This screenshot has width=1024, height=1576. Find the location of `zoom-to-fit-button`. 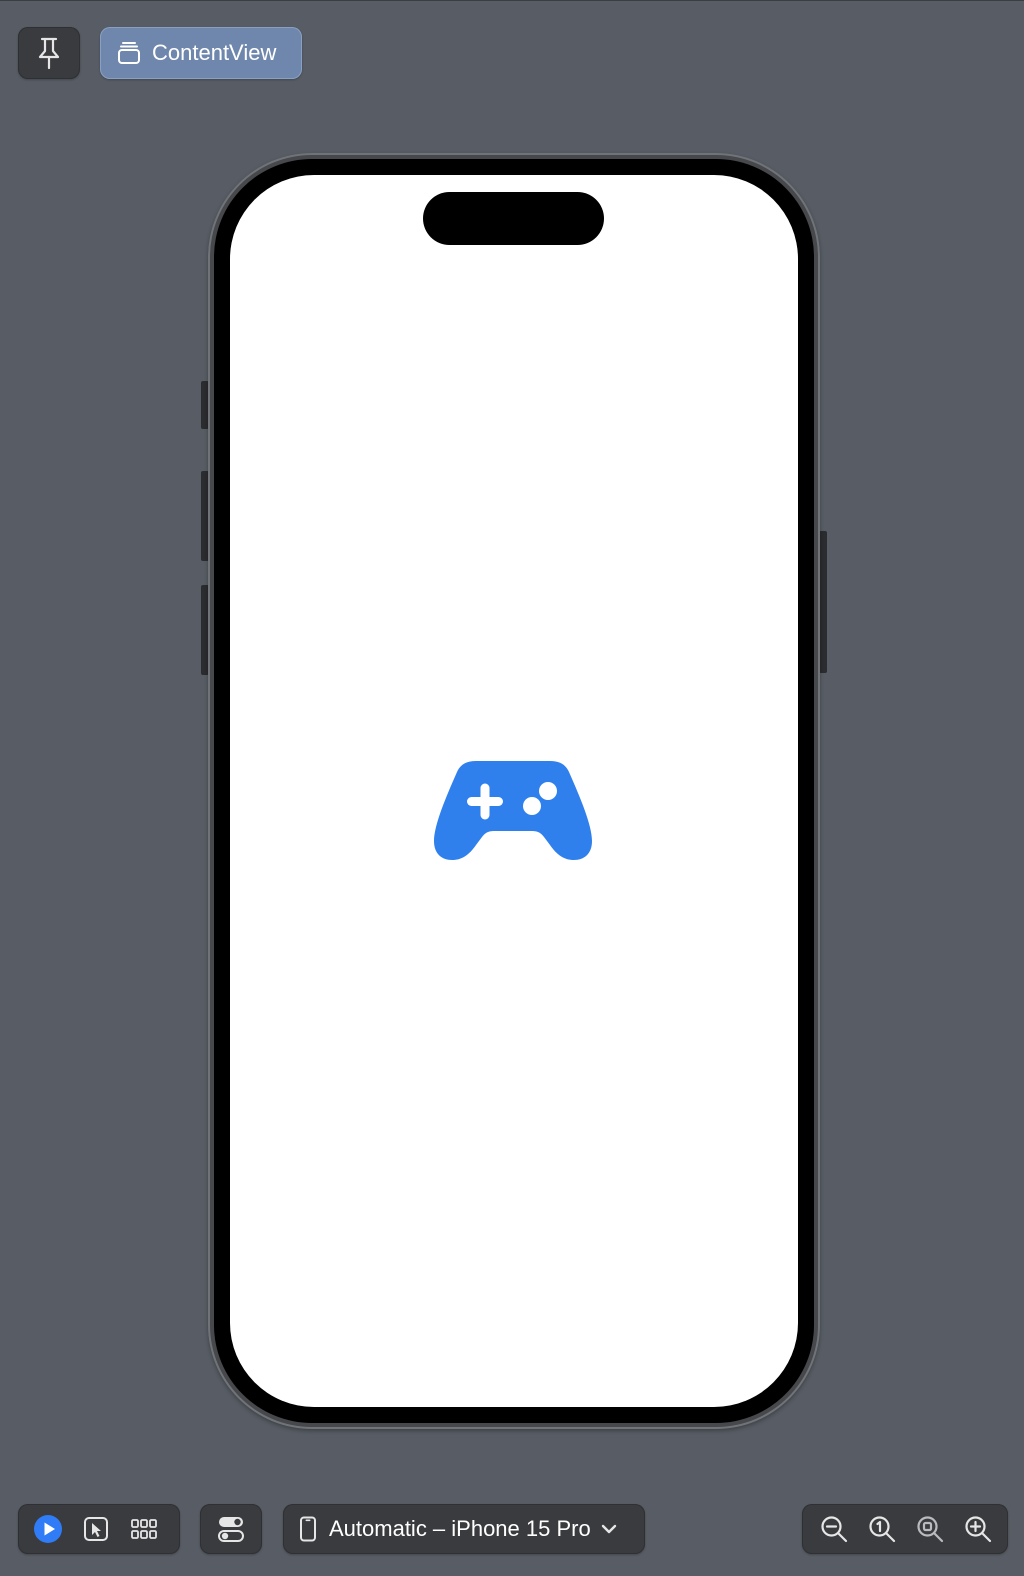

zoom-to-fit-button is located at coordinates (930, 1529).